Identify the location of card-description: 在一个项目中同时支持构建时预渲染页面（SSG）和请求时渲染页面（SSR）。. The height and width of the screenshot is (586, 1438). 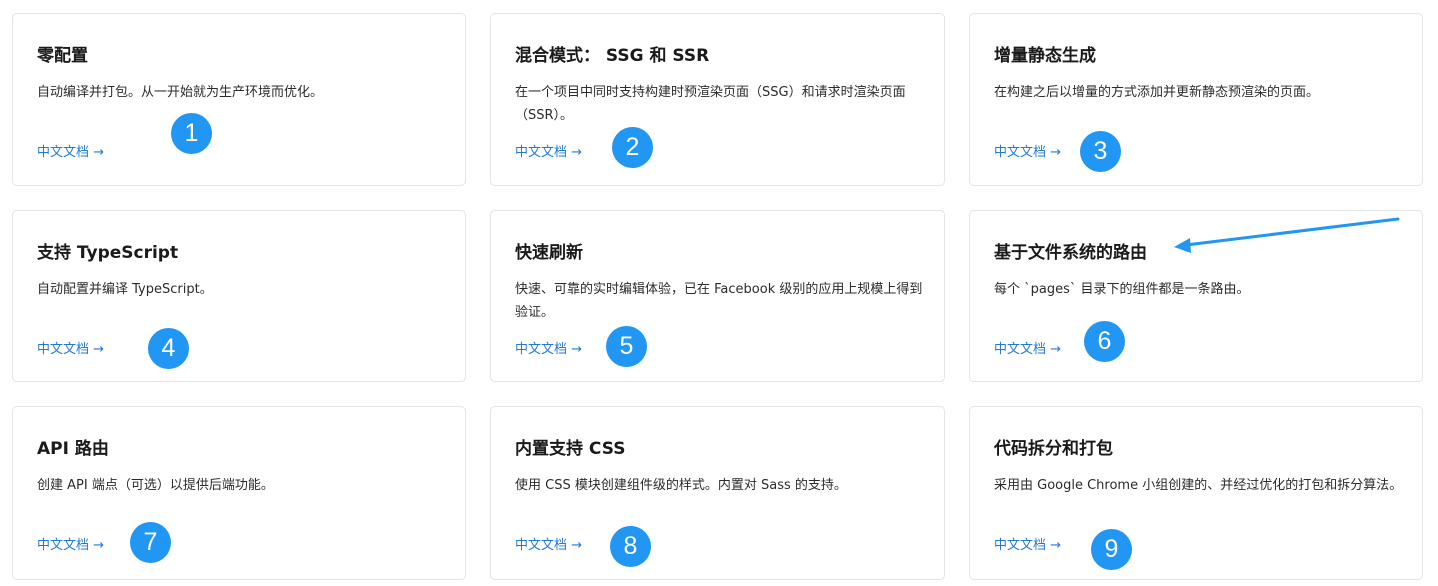
(710, 104).